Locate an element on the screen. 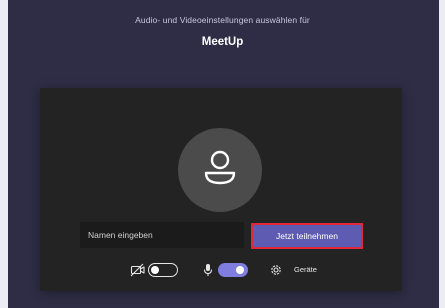 Image resolution: width=445 pixels, height=308 pixels. device-controls: Geräte is located at coordinates (221, 270).